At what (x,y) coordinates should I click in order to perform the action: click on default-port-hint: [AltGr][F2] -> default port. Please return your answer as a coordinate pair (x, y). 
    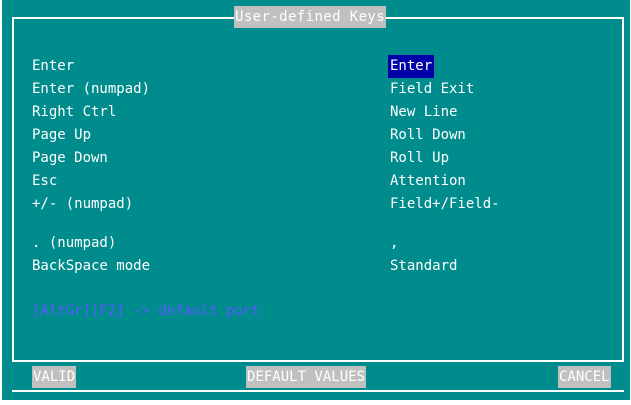
    Looking at the image, I should click on (146, 311).